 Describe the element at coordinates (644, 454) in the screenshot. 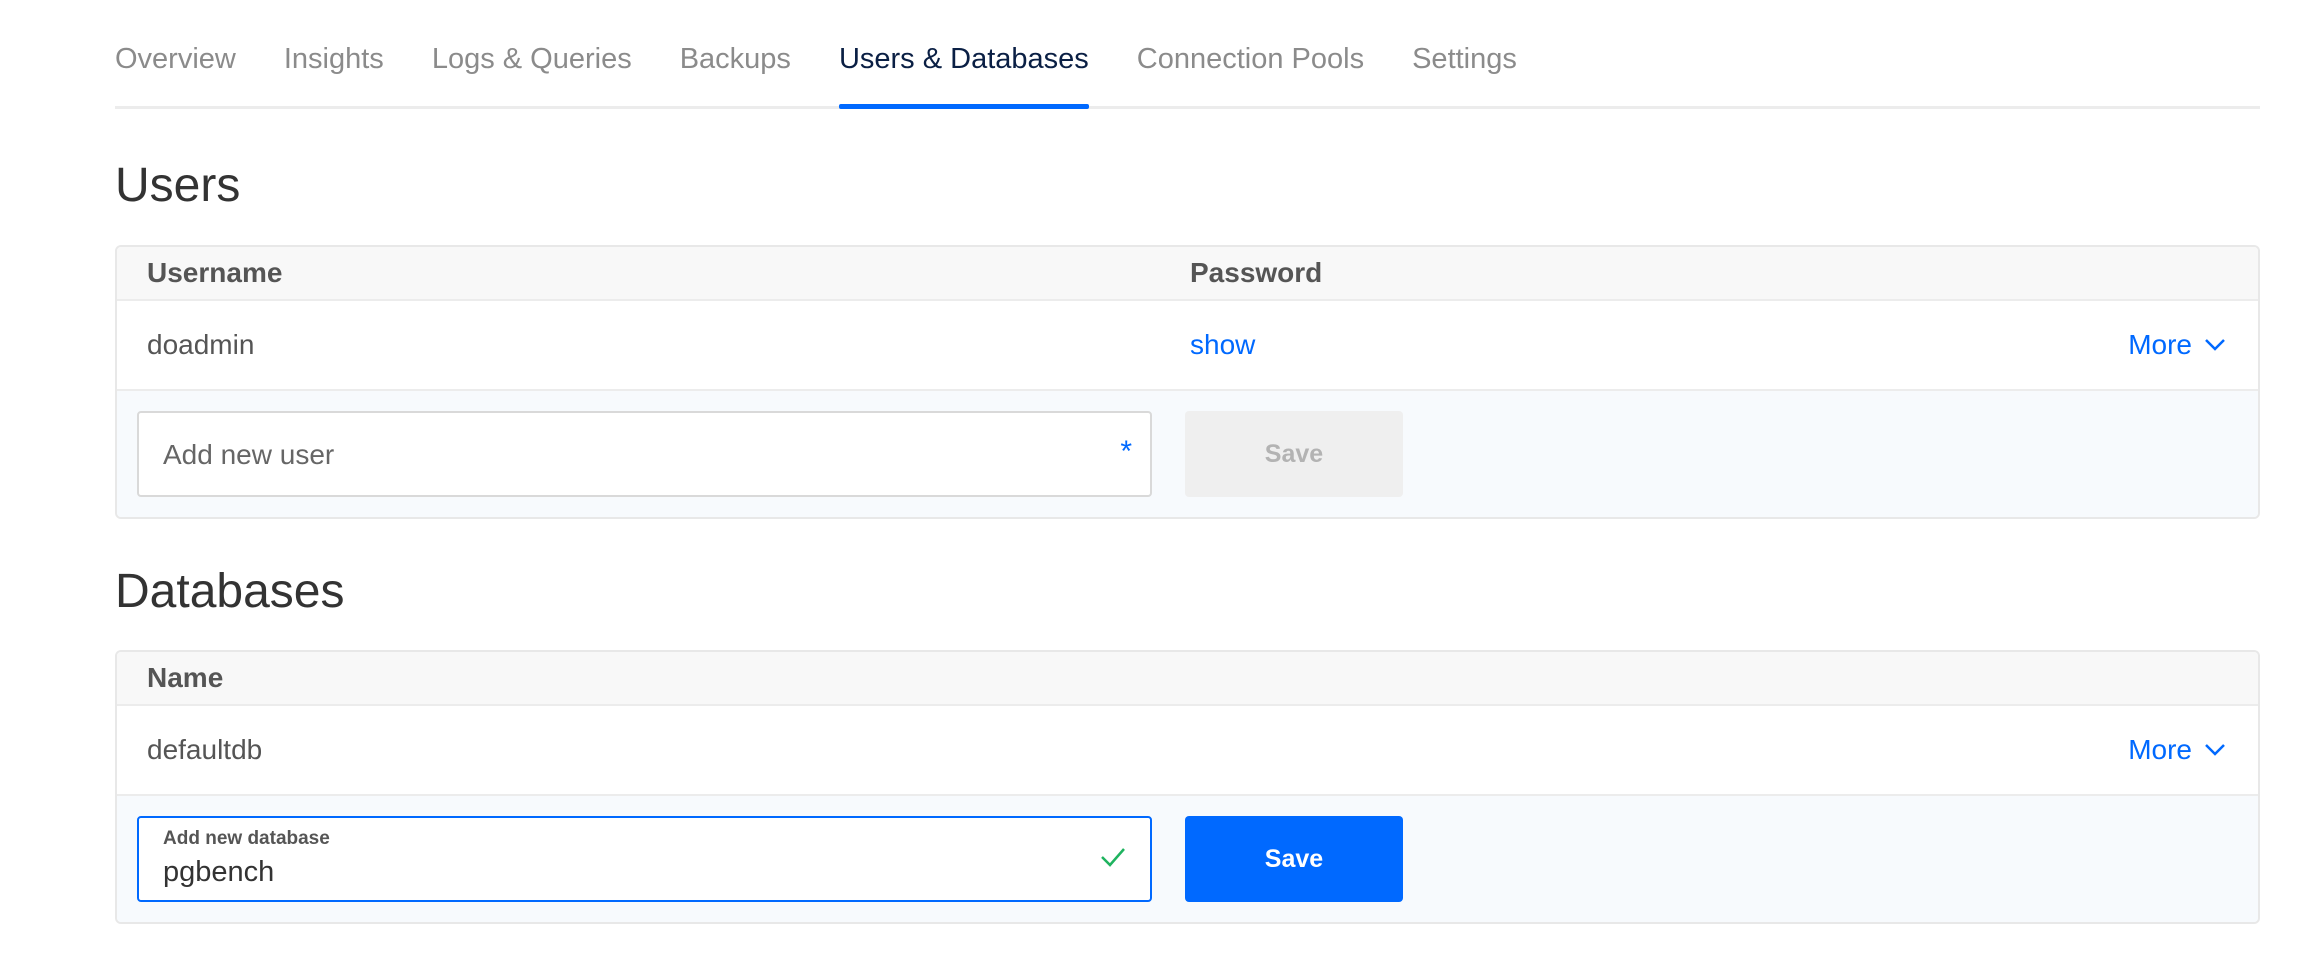

I see `add-user-input: Add new user *` at that location.